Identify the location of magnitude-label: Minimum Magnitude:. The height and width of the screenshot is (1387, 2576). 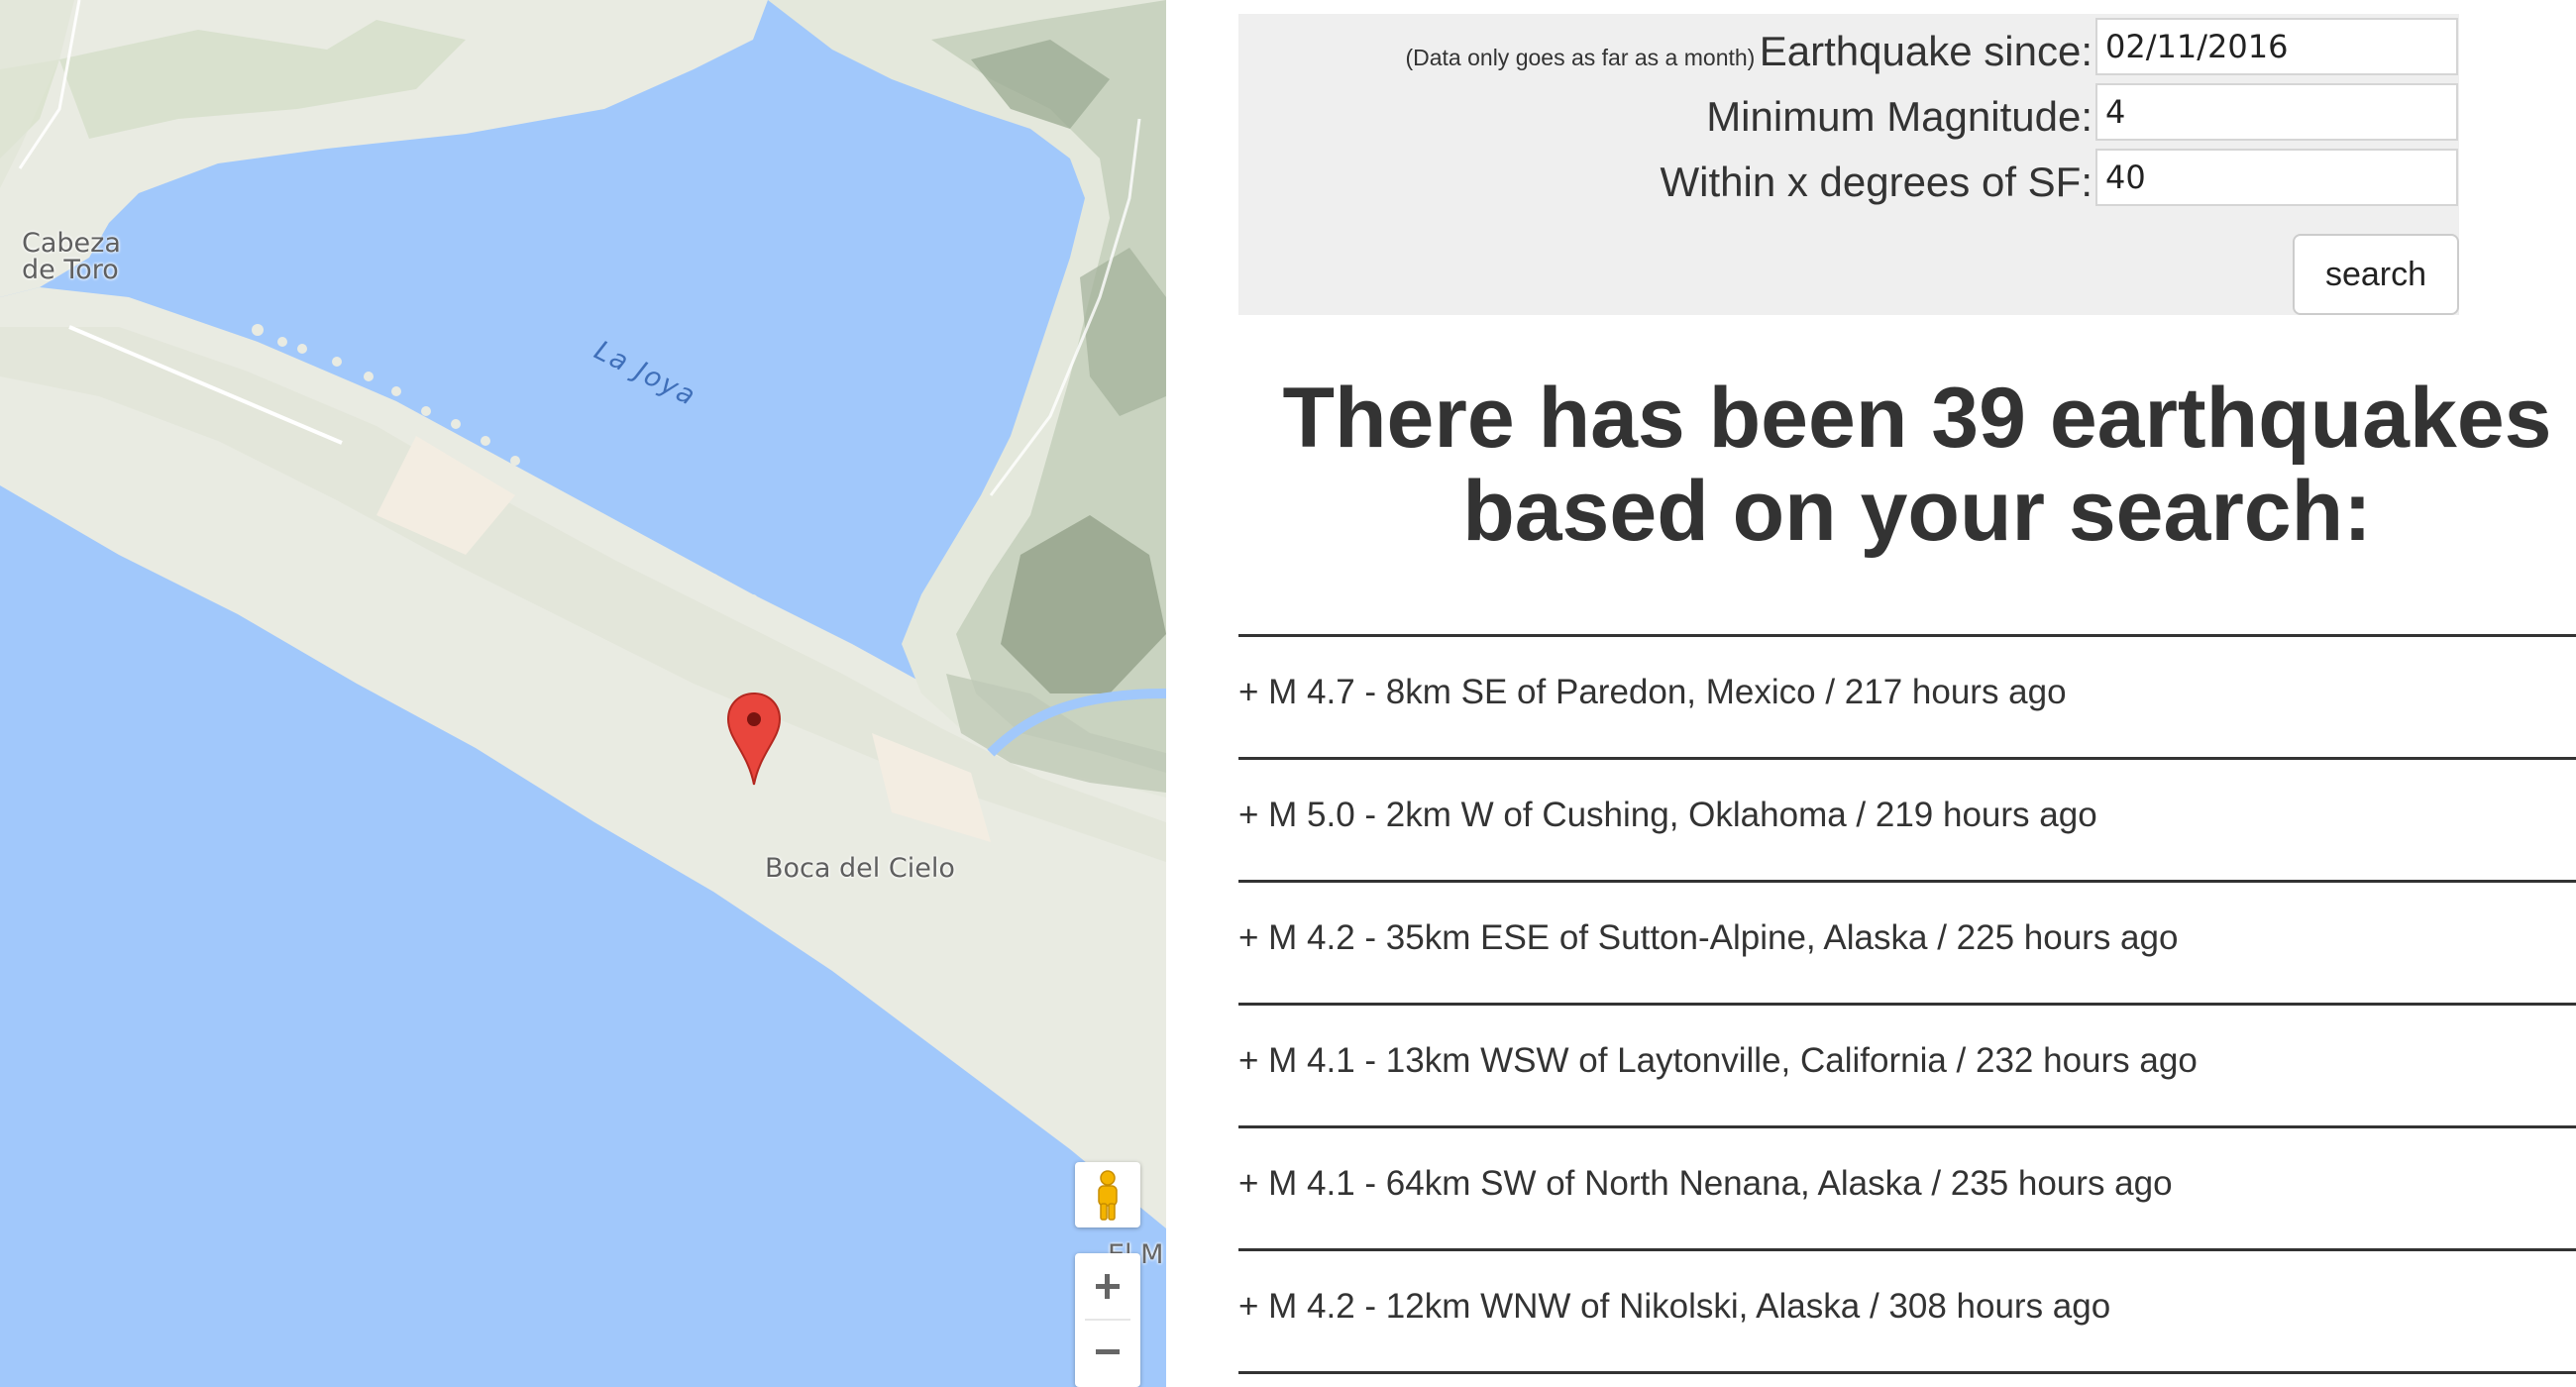
(1900, 116).